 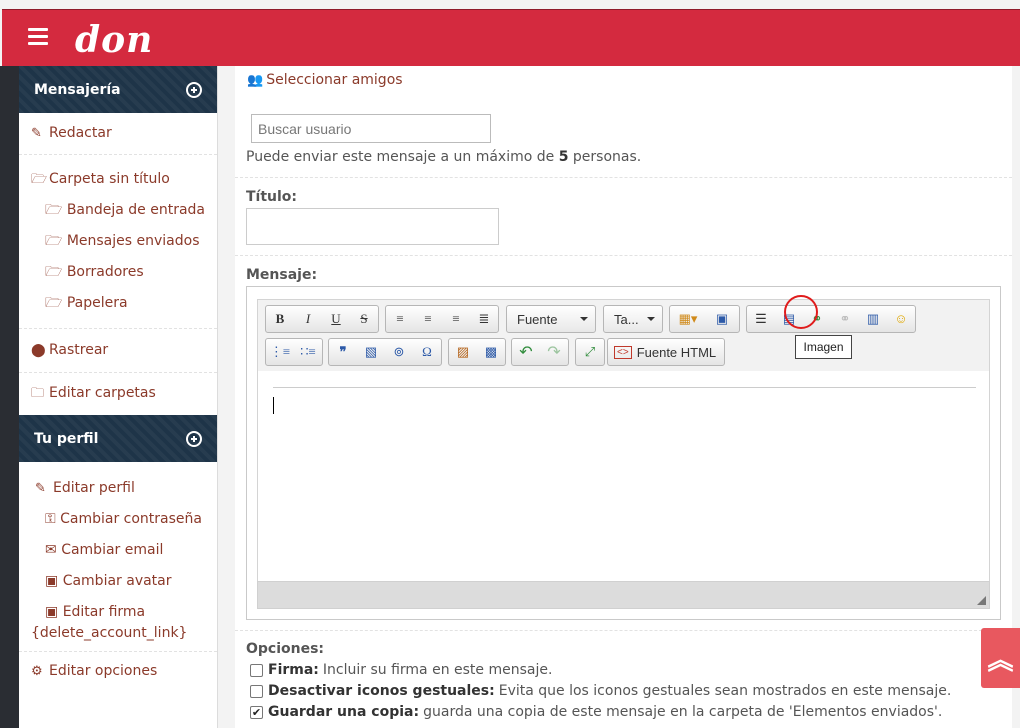 I want to click on section-title: Mensajería, so click(x=77, y=89).